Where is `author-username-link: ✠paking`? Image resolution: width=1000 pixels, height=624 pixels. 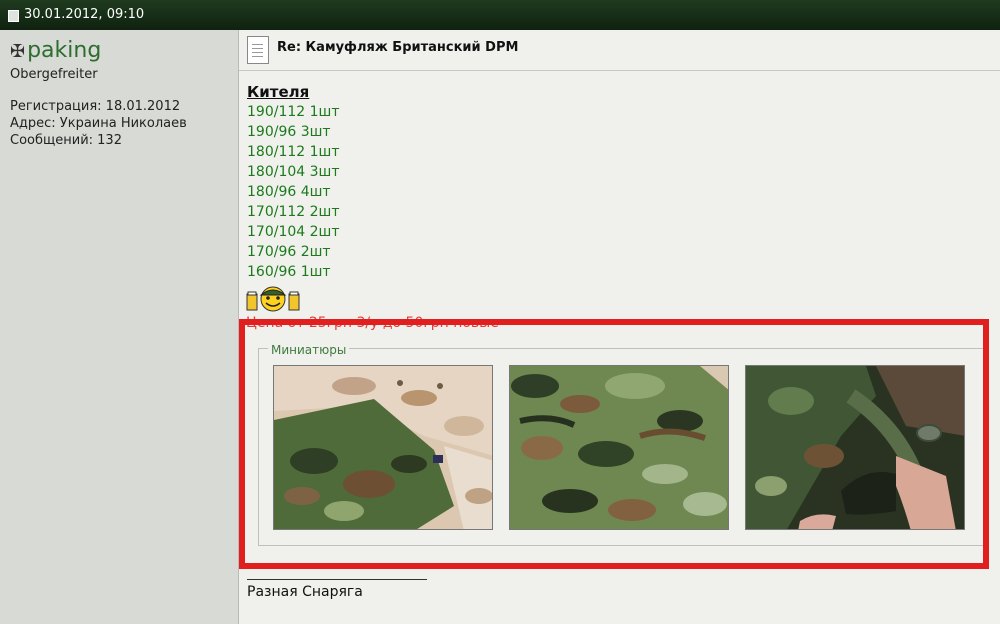 author-username-link: ✠paking is located at coordinates (55, 50).